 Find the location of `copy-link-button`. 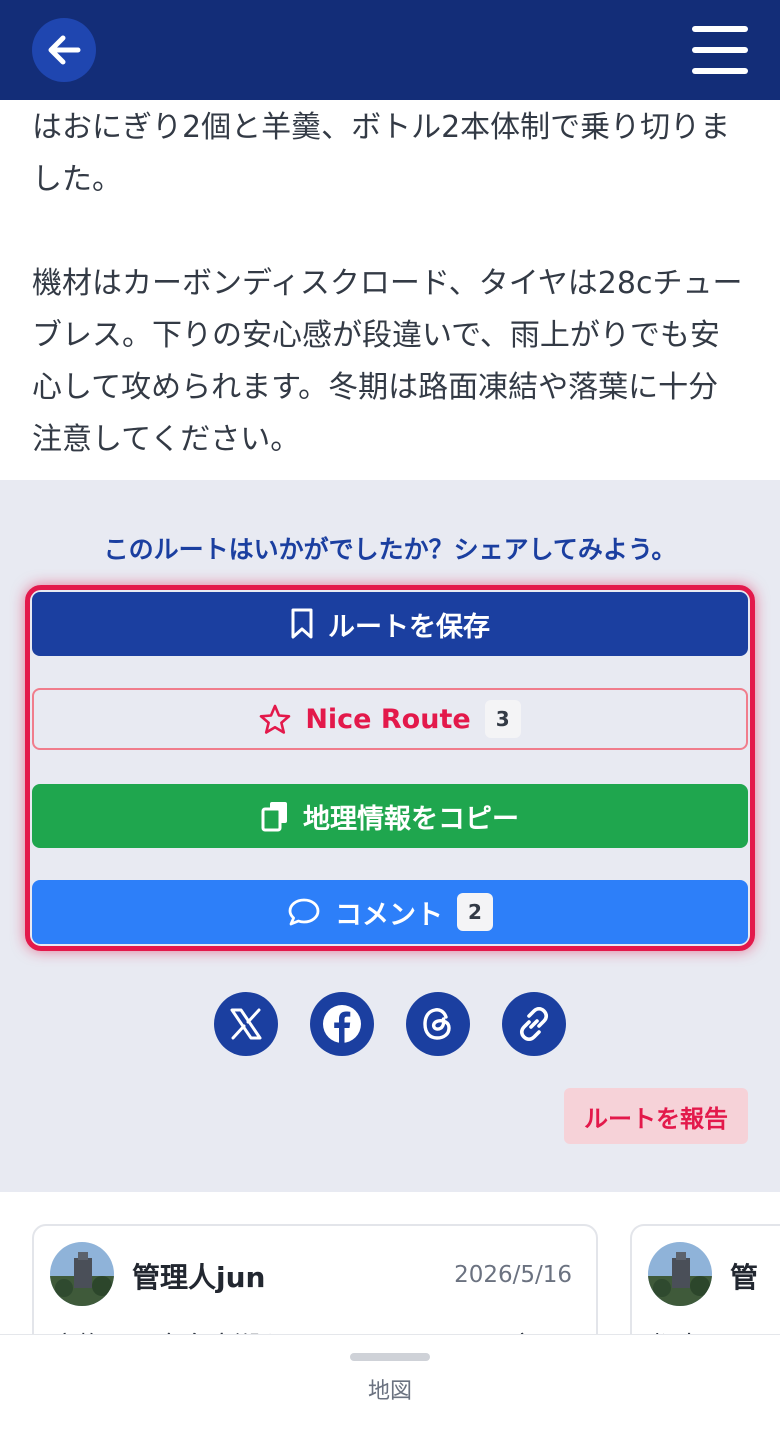

copy-link-button is located at coordinates (534, 1024).